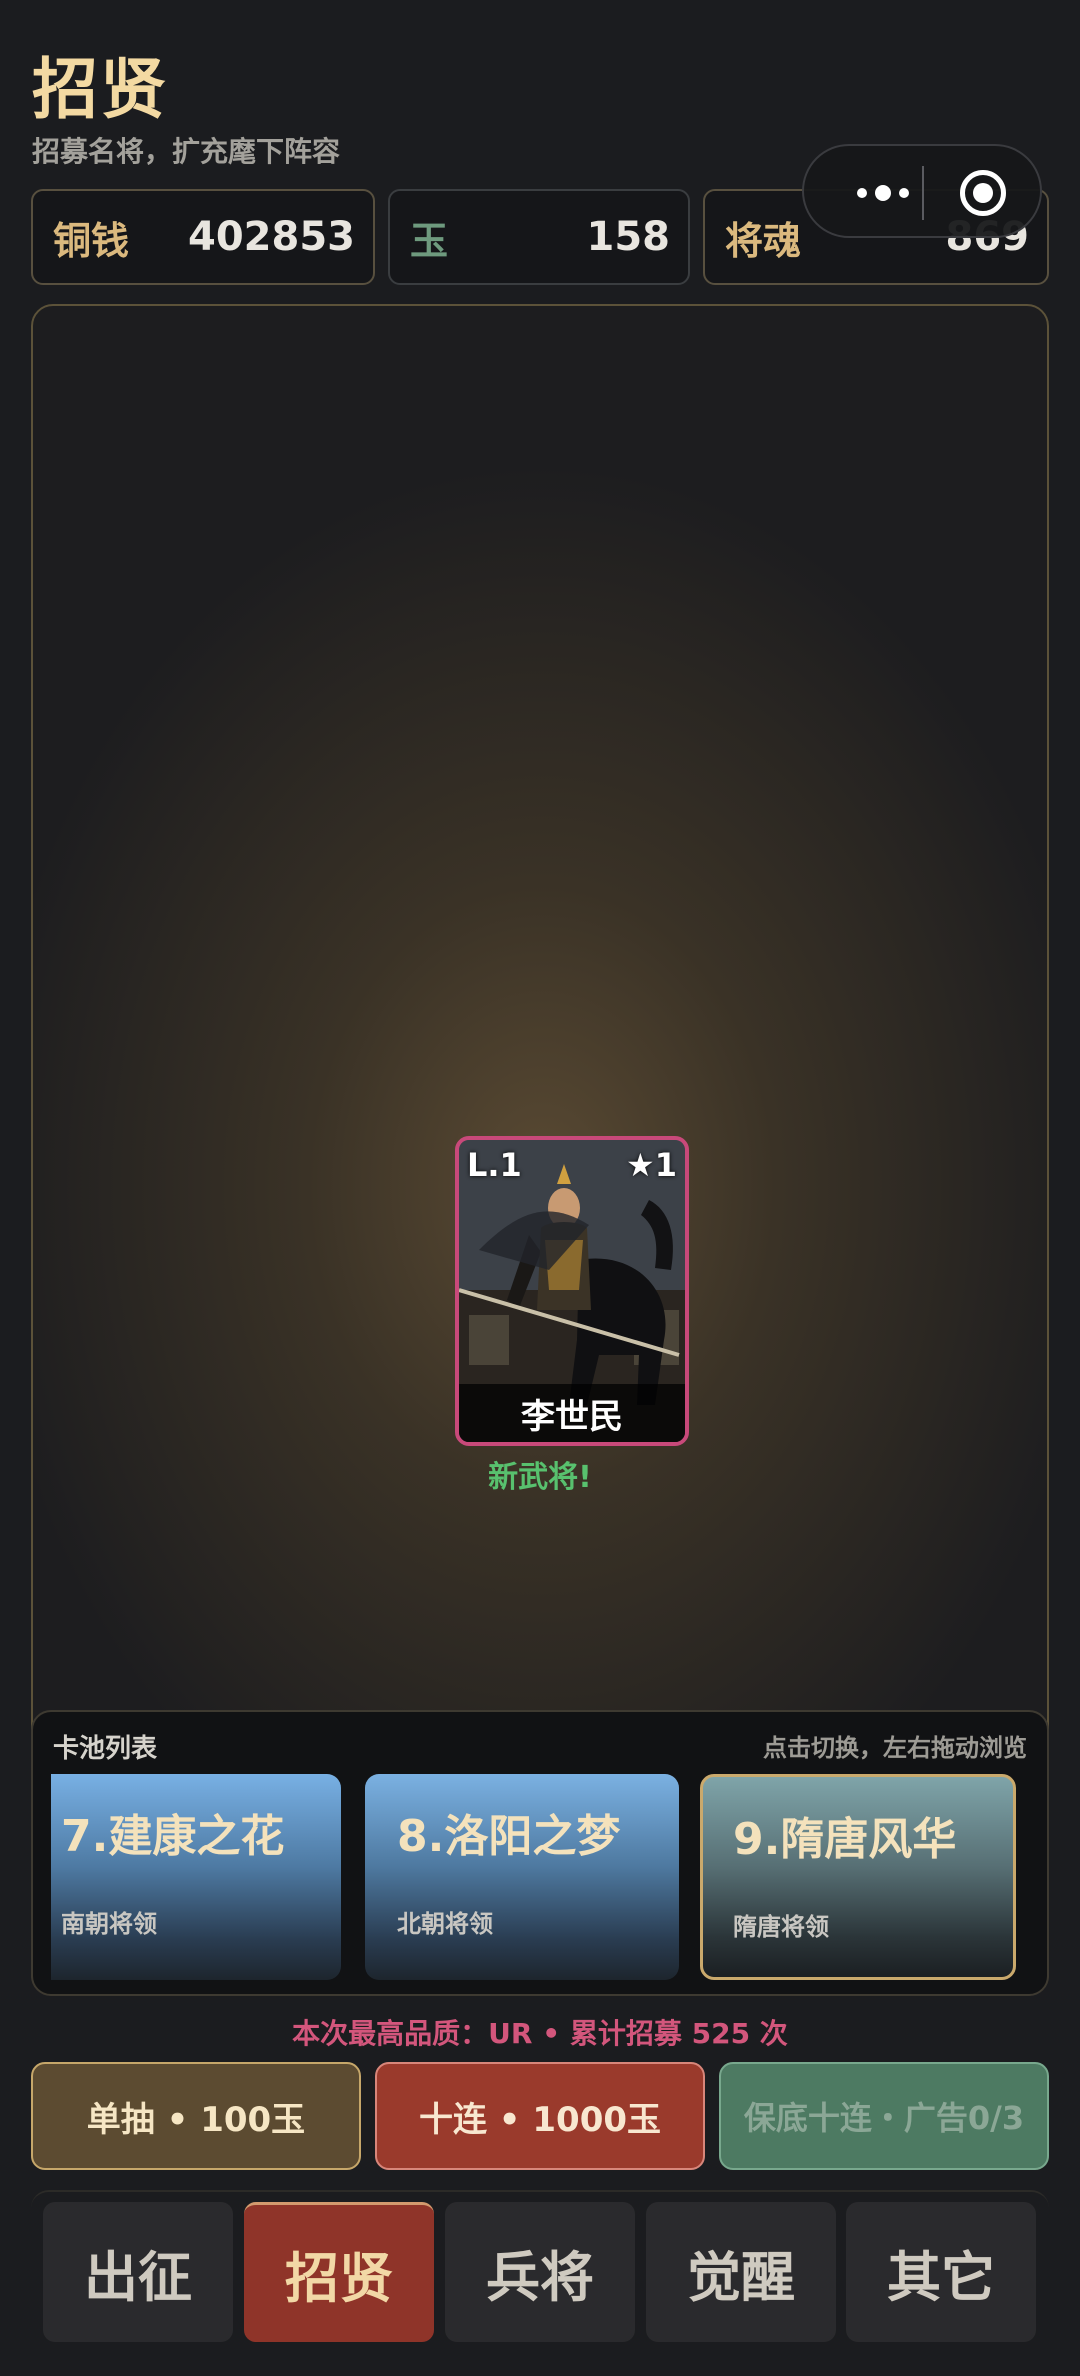 The image size is (1080, 2376). Describe the element at coordinates (339, 2272) in the screenshot. I see `tab-recruit: 招贤` at that location.